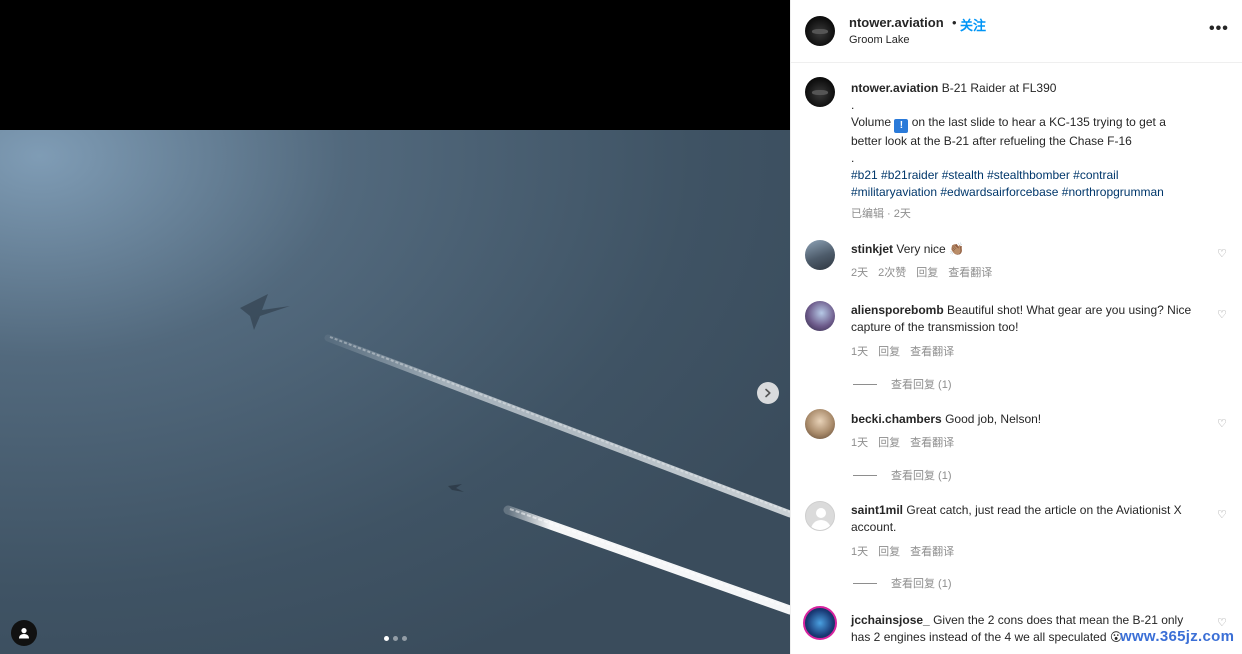 This screenshot has width=1242, height=654. I want to click on next-slide-button, so click(768, 393).